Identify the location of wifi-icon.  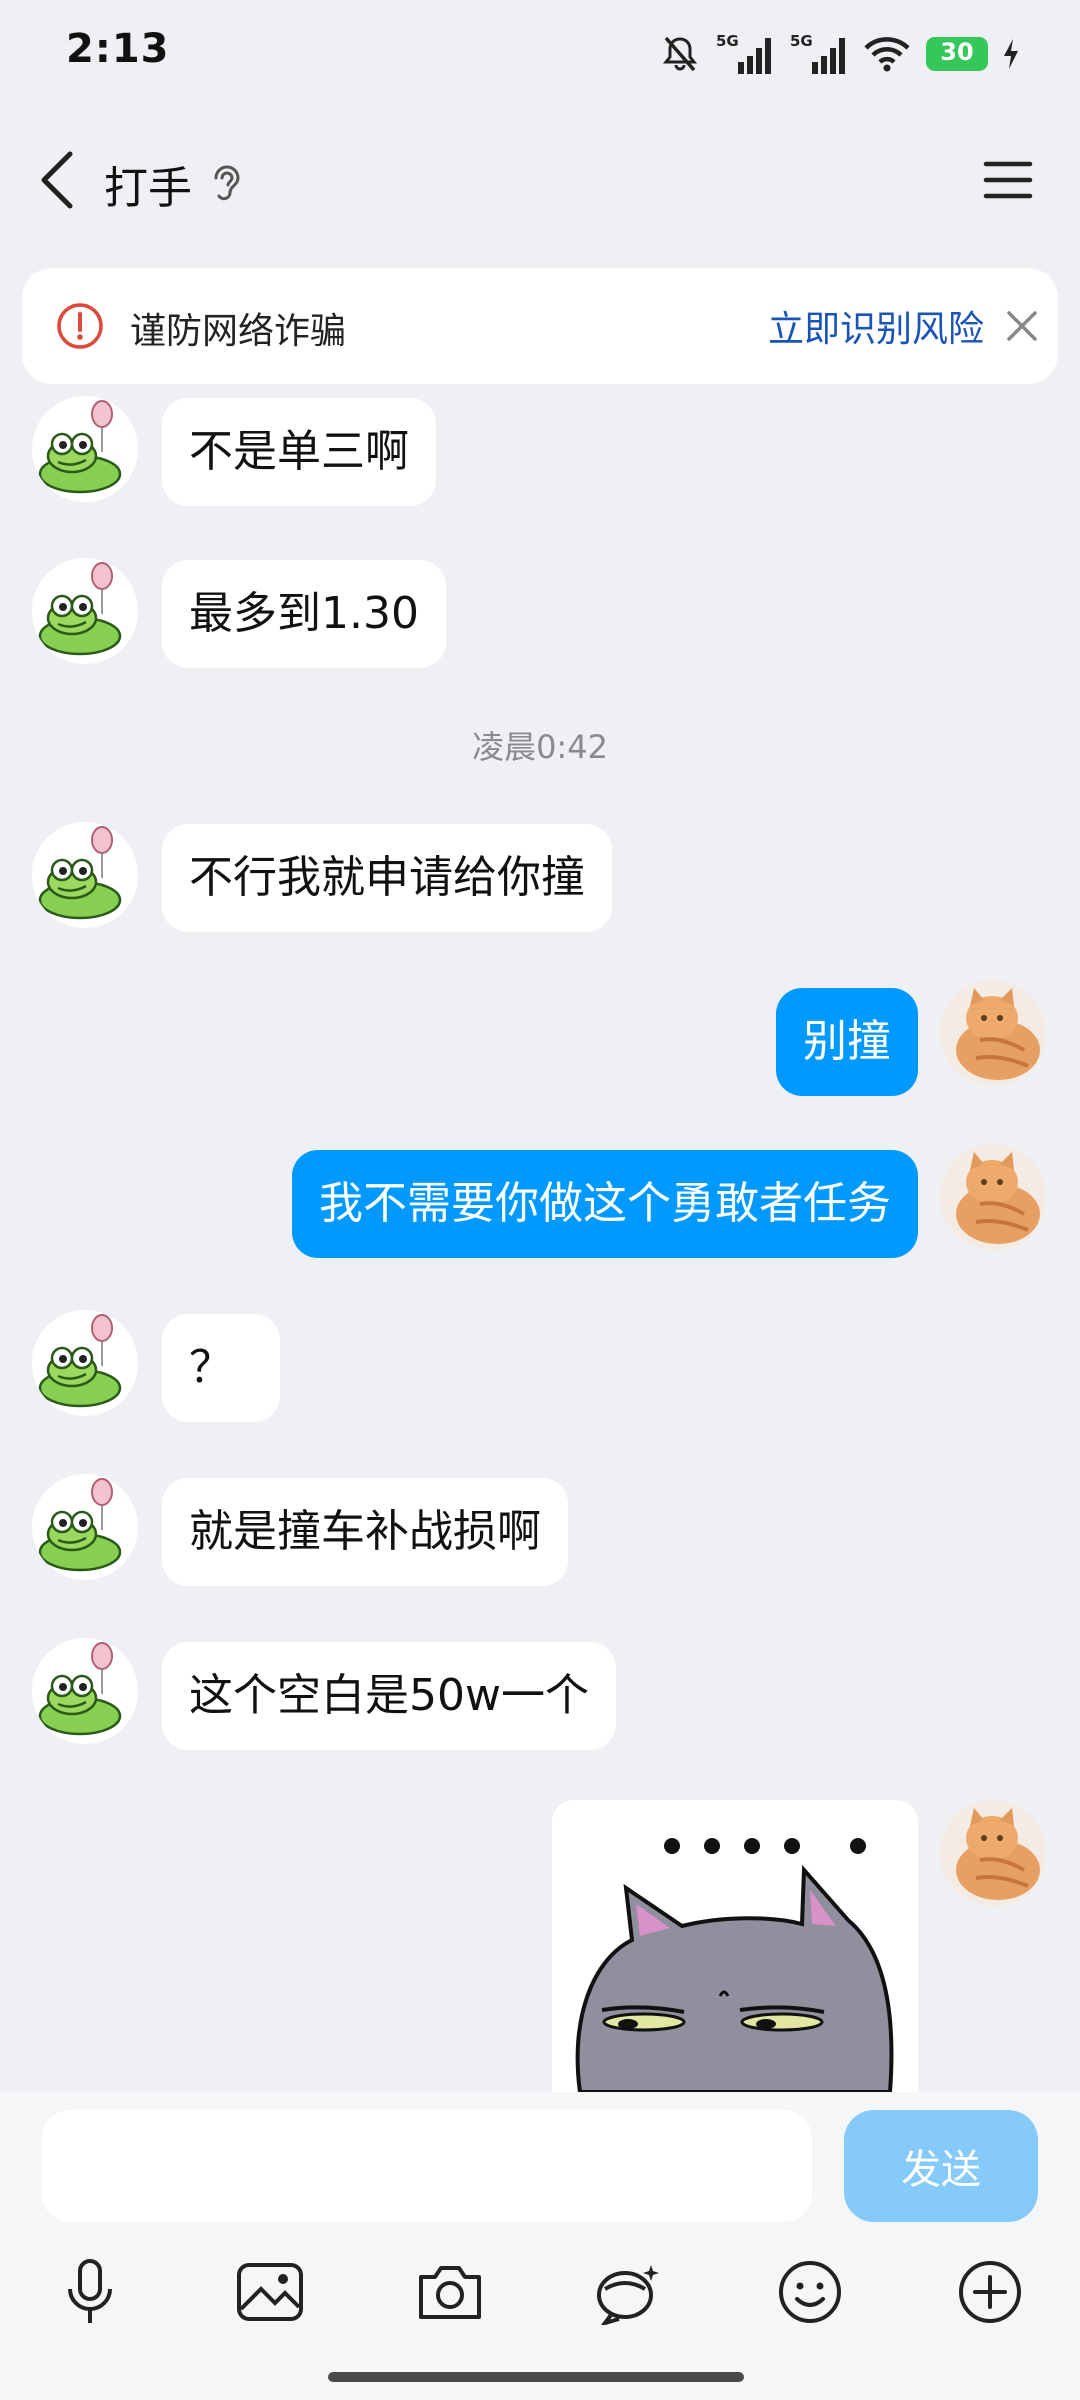
(887, 54).